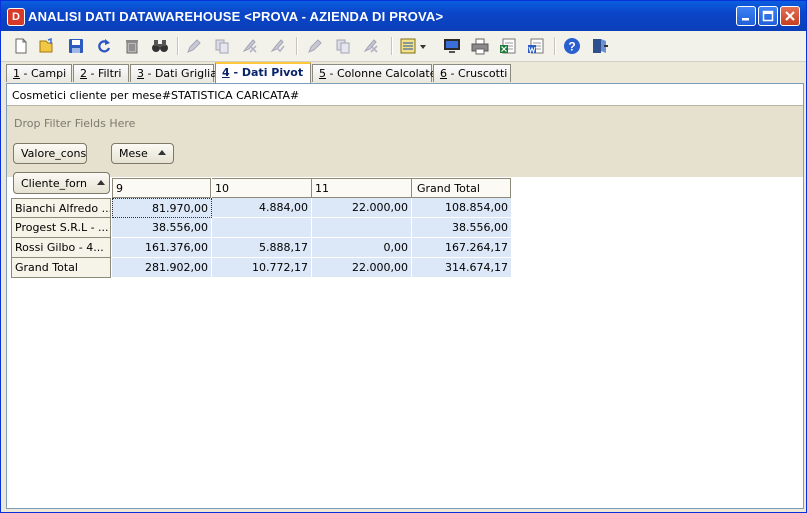 Image resolution: width=807 pixels, height=513 pixels. What do you see at coordinates (61, 268) in the screenshot?
I see `grand-total-row-header: Grand Total` at bounding box center [61, 268].